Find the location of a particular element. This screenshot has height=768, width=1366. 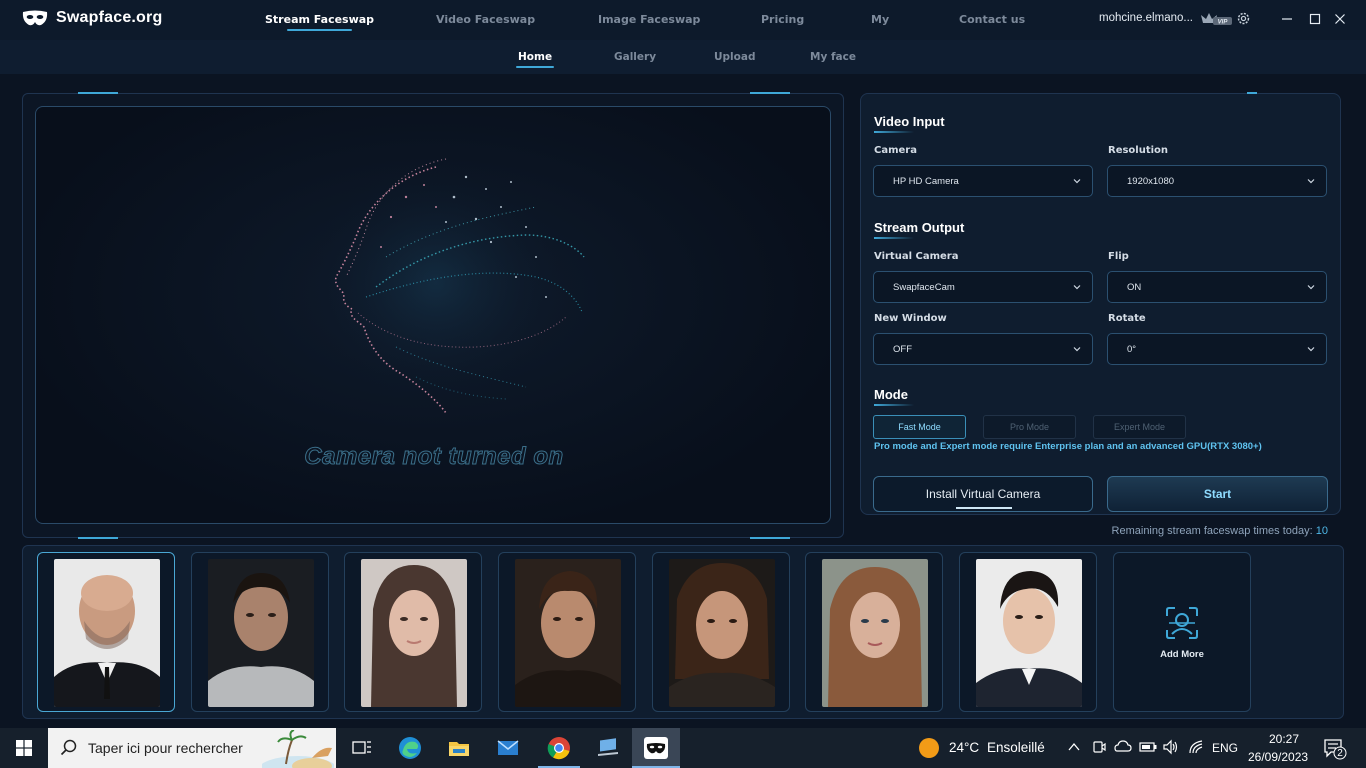

flip-label: Flip is located at coordinates (1118, 256).